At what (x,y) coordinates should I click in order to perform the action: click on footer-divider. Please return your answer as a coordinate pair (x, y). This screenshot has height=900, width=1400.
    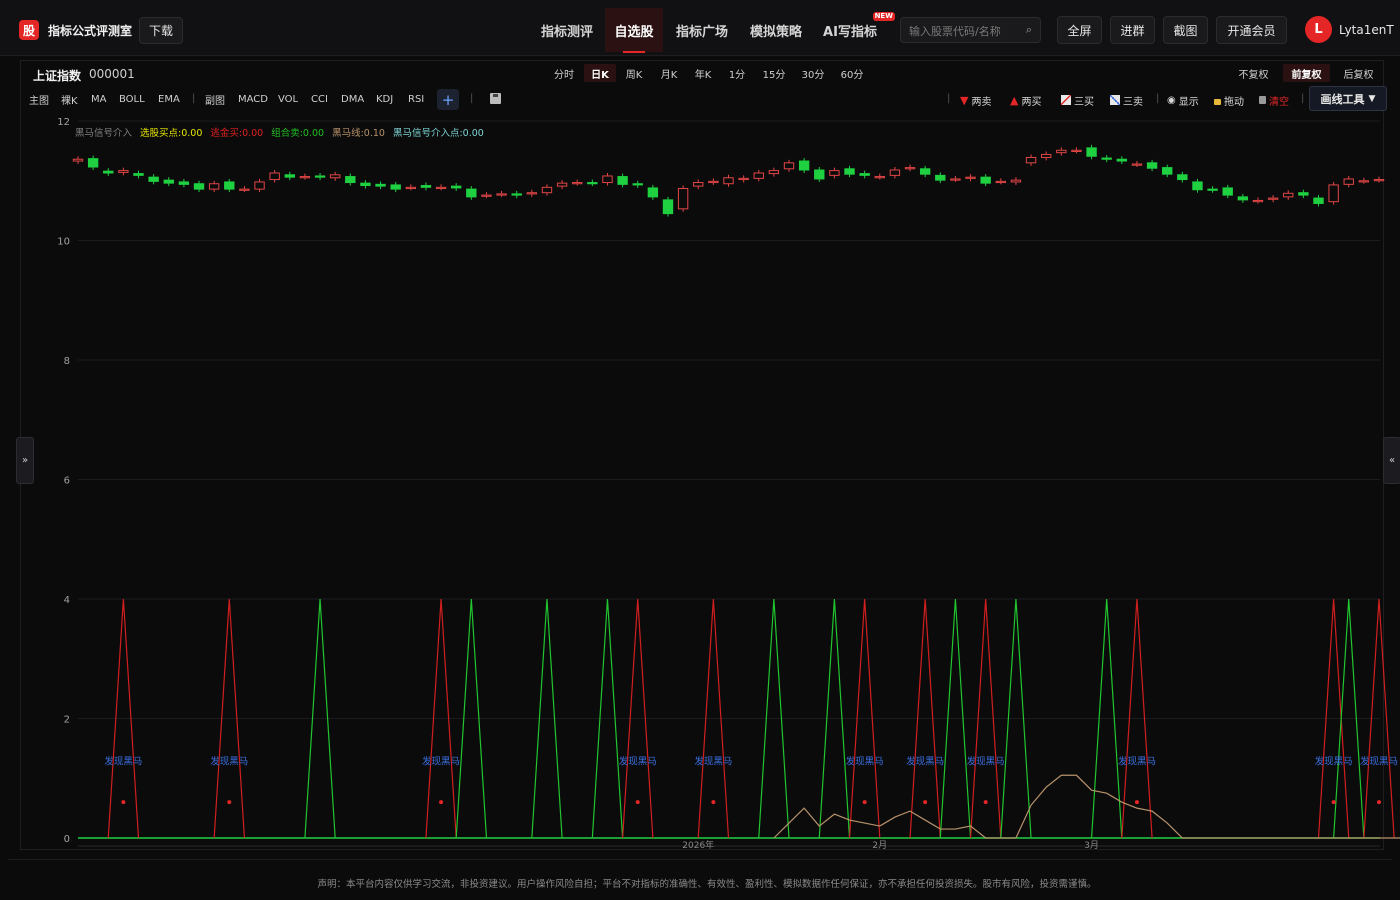
    Looking at the image, I should click on (700, 859).